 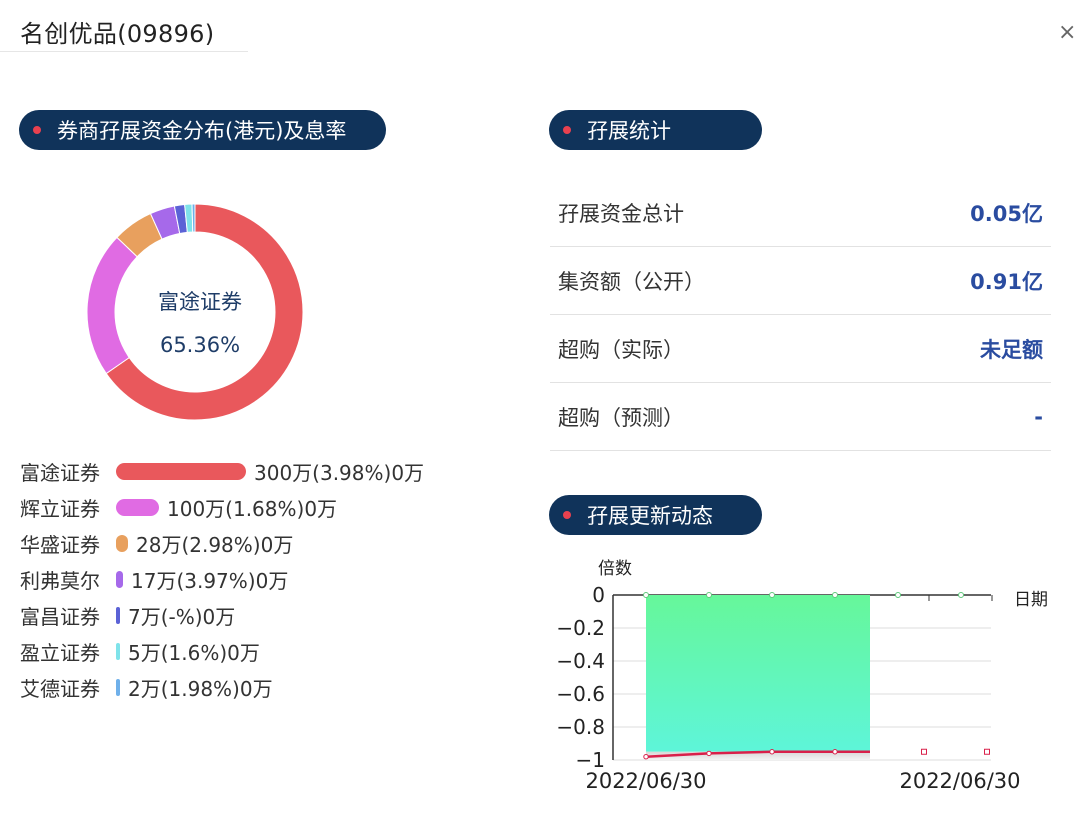 What do you see at coordinates (580, 661) in the screenshot?
I see `y-tick-label: −0.4` at bounding box center [580, 661].